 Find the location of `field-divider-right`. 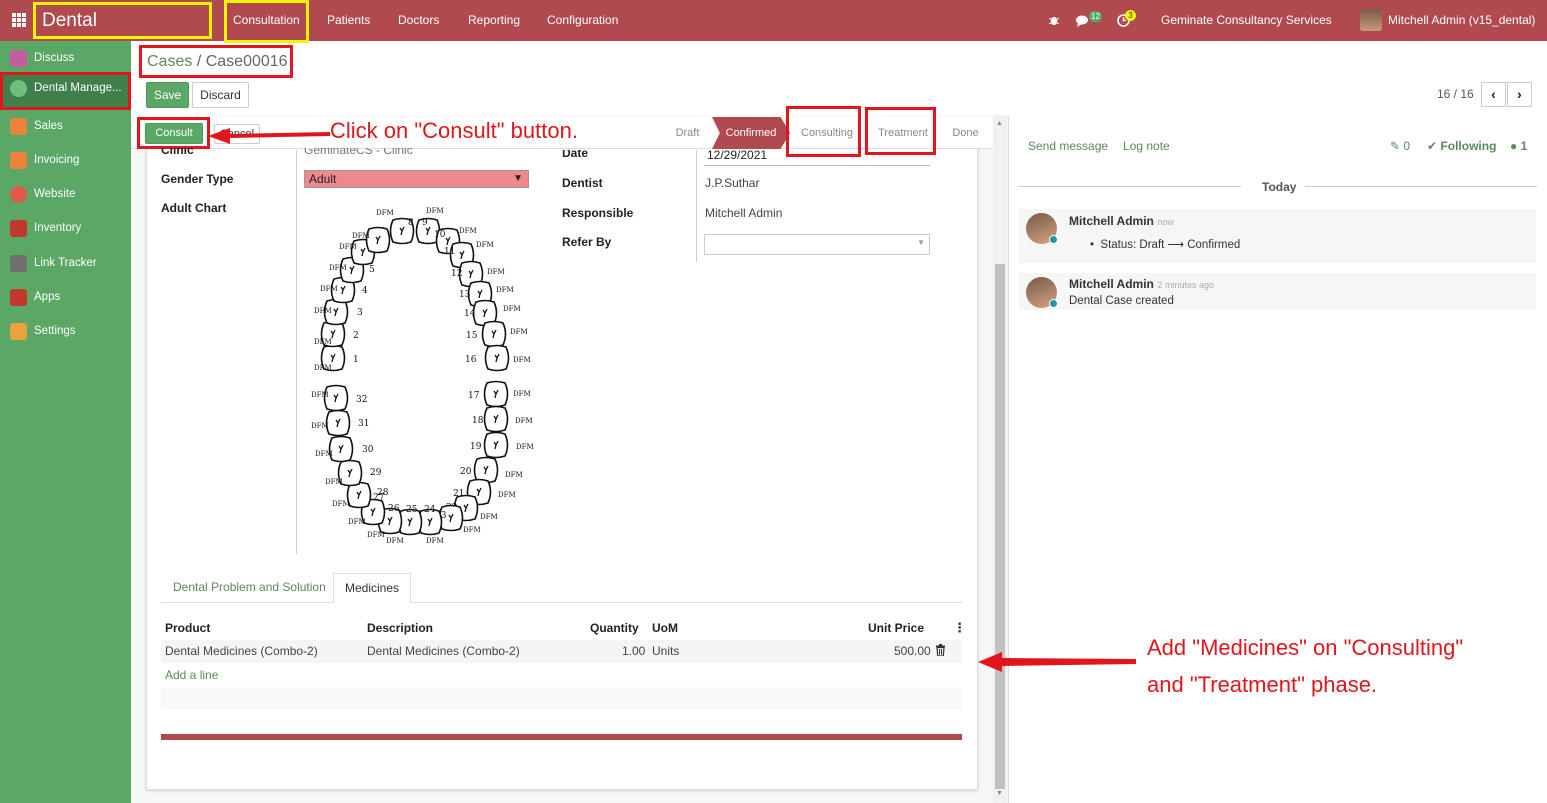

field-divider-right is located at coordinates (696, 206).